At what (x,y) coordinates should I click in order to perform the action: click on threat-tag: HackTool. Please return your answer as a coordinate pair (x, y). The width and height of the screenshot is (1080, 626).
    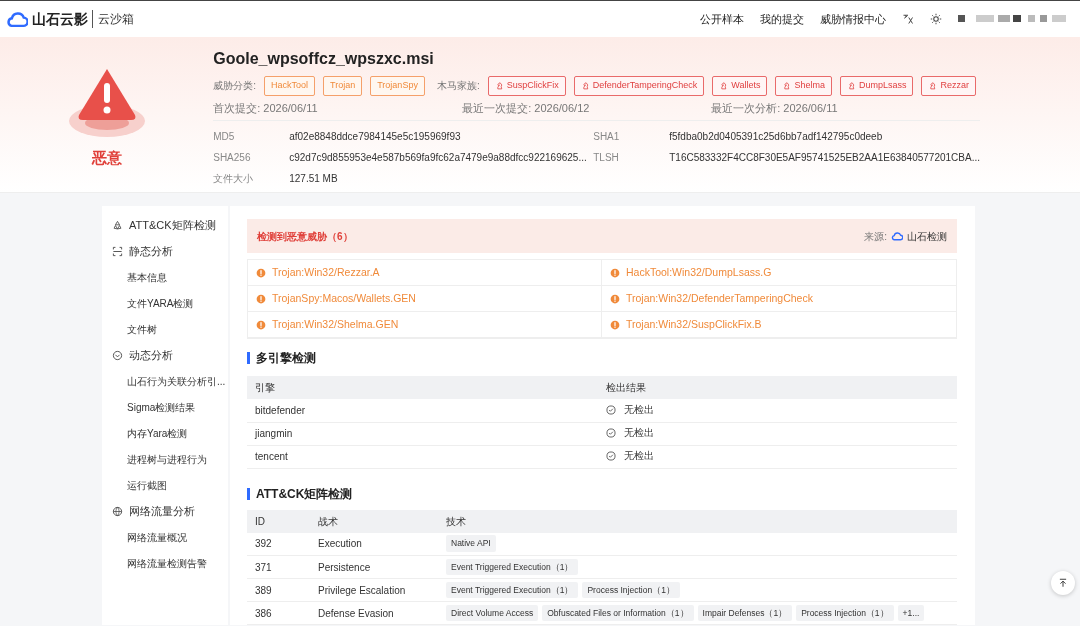
    Looking at the image, I should click on (289, 86).